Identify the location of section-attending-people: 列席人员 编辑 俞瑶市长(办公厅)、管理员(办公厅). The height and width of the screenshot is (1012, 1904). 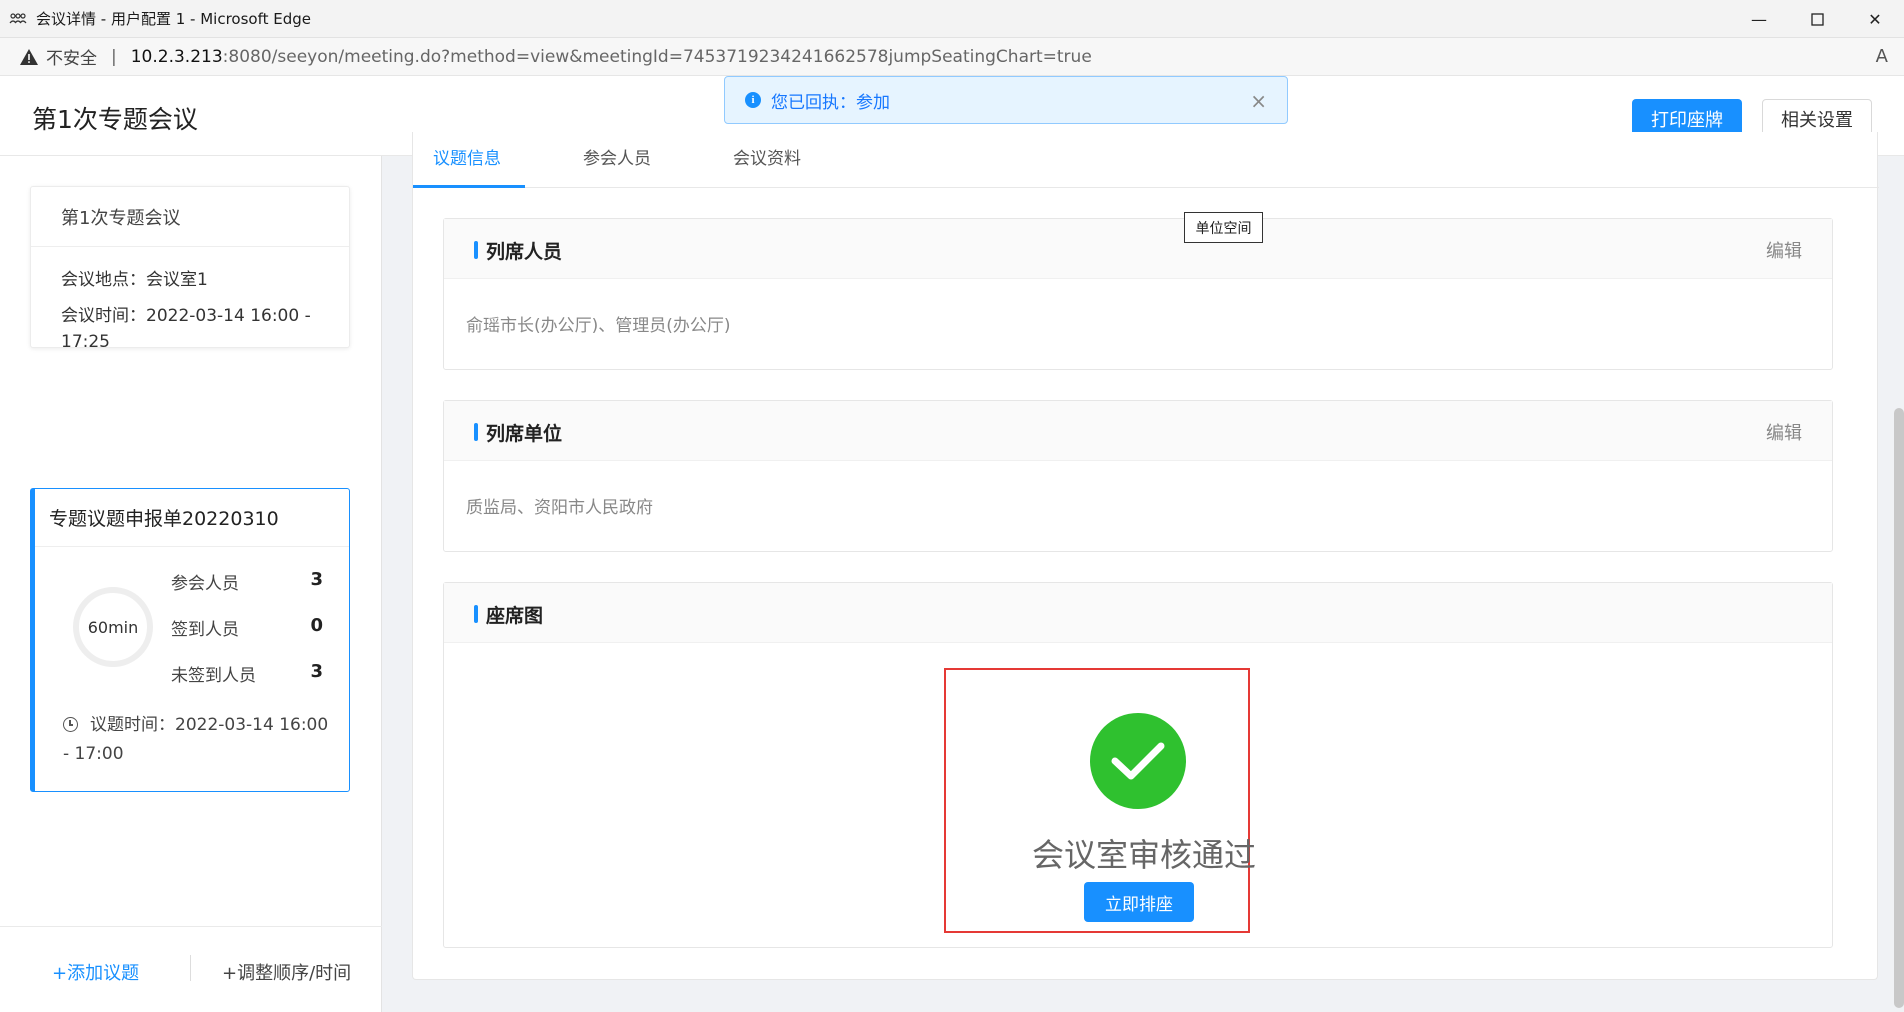
(1138, 294).